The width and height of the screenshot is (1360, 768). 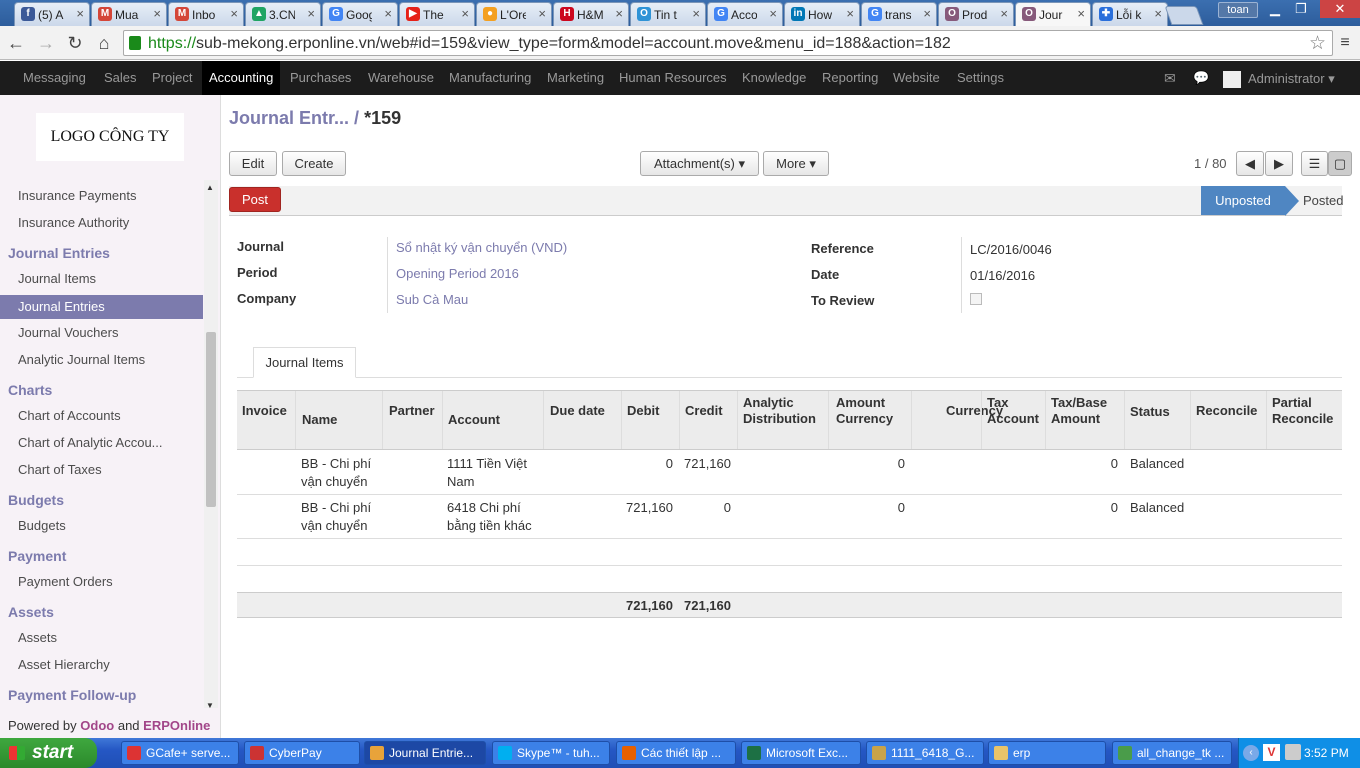 What do you see at coordinates (65, 581) in the screenshot?
I see `sidebar-item: Payment Orders` at bounding box center [65, 581].